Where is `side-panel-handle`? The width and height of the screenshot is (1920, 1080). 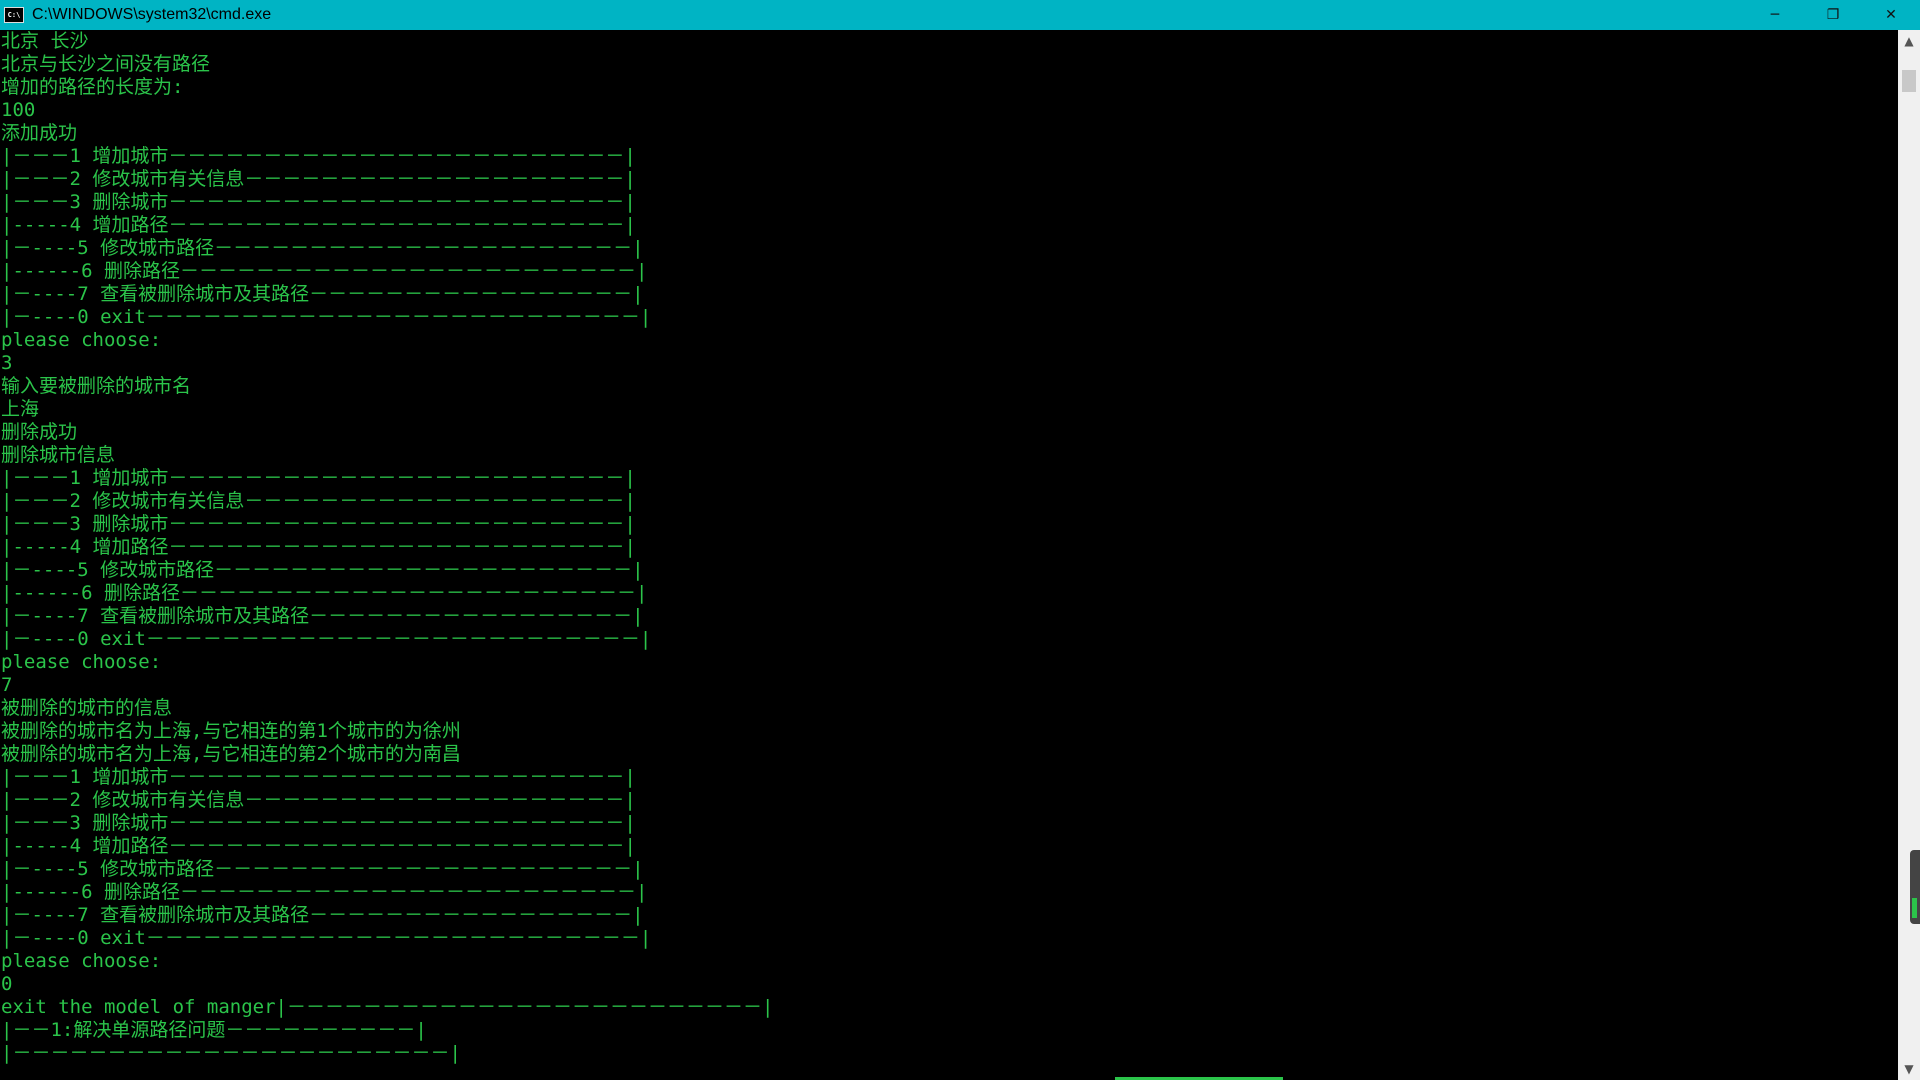 side-panel-handle is located at coordinates (1915, 887).